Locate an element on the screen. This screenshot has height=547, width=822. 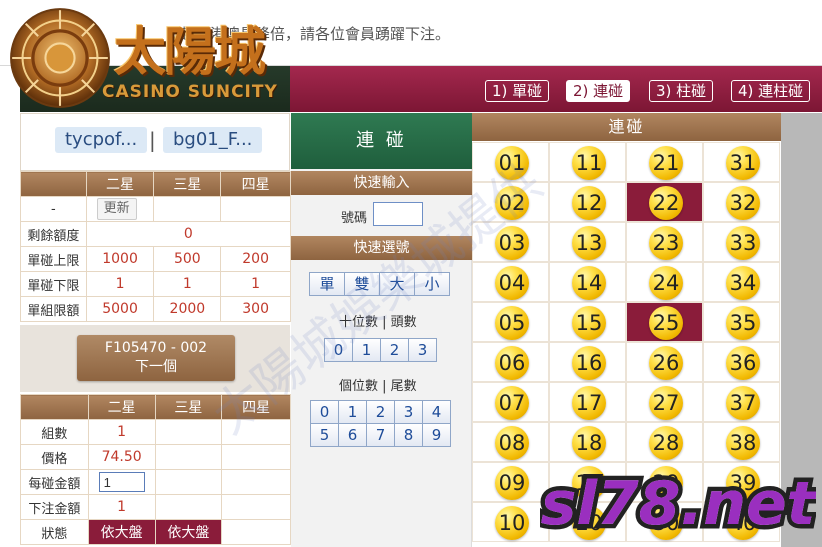
sun-emblem-icon is located at coordinates (60, 58).